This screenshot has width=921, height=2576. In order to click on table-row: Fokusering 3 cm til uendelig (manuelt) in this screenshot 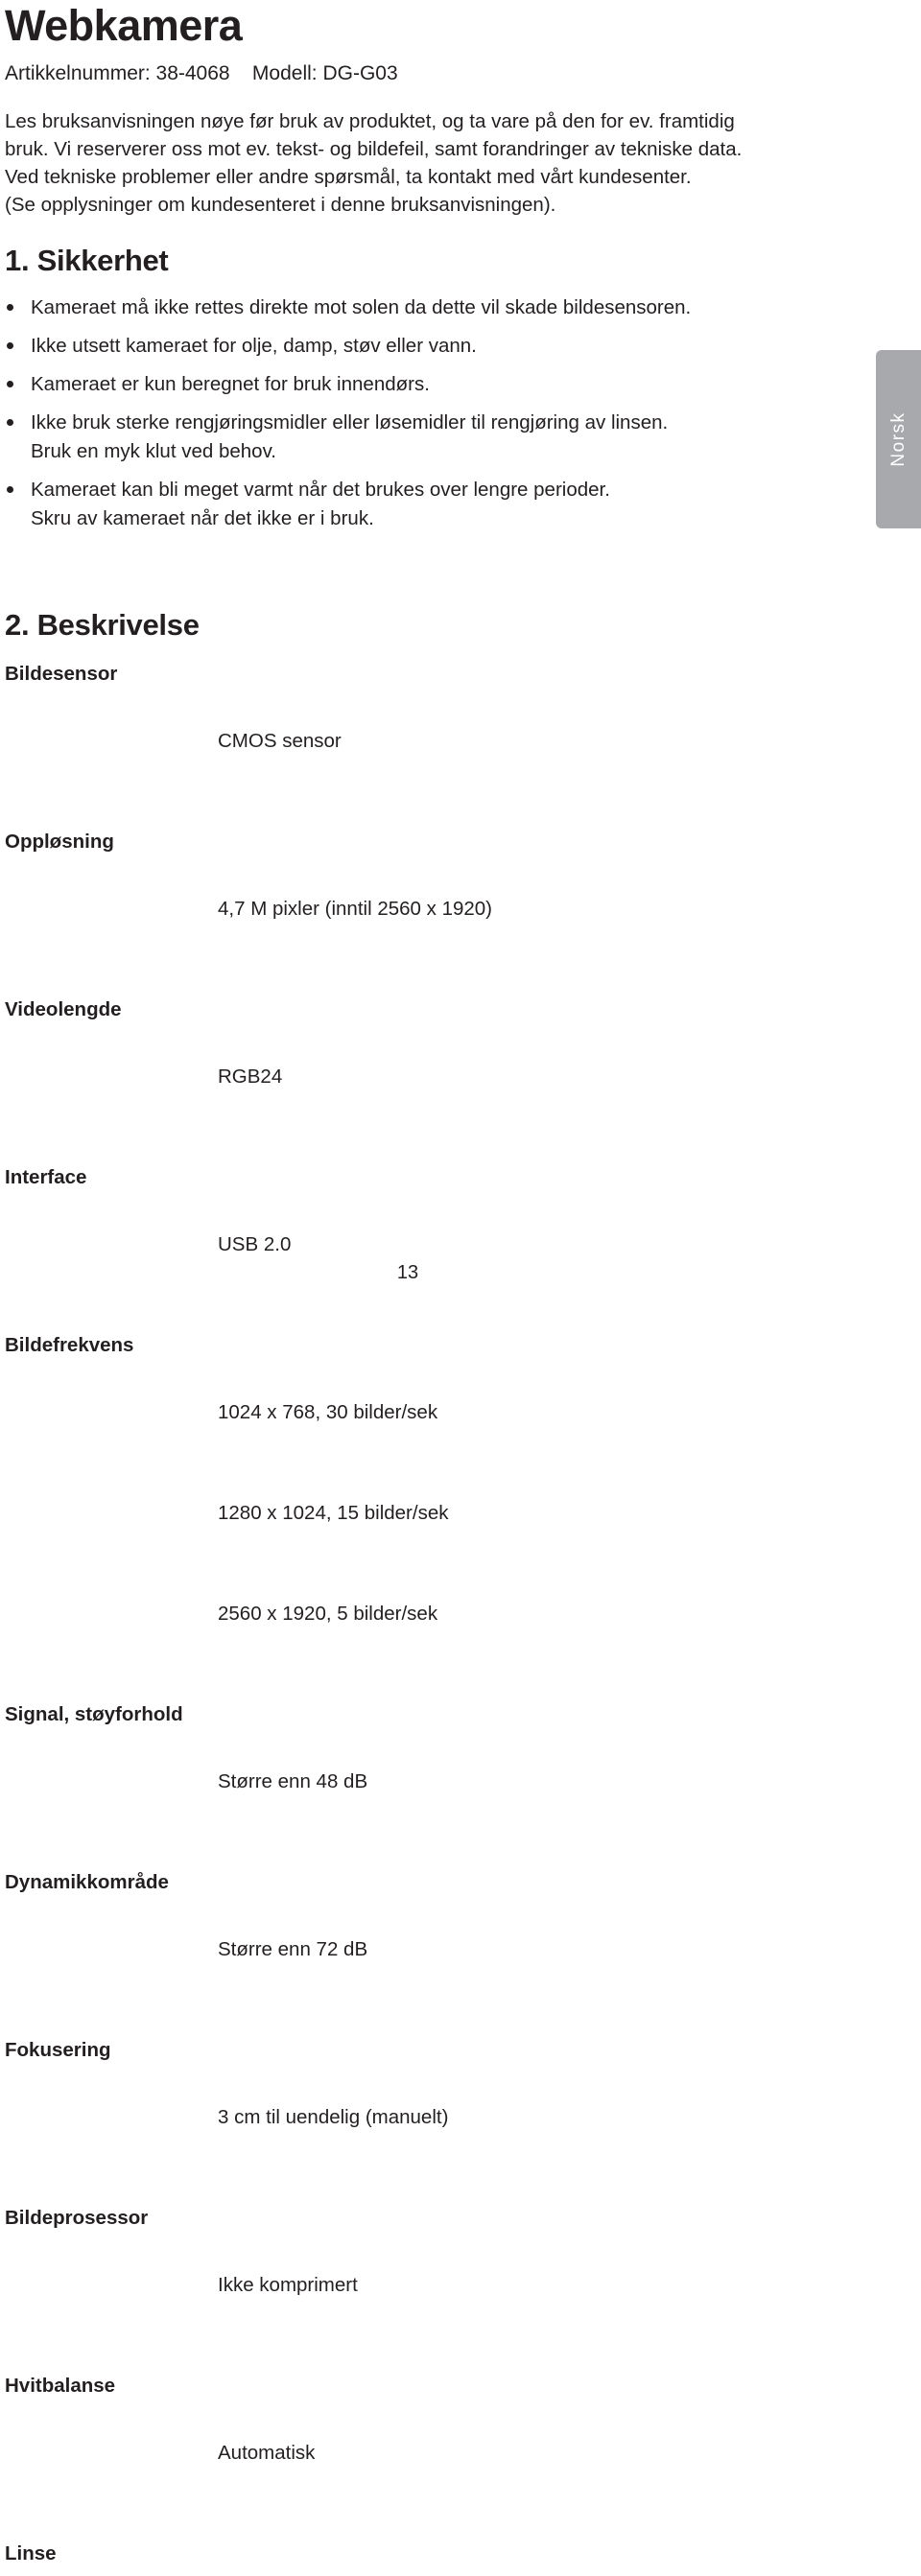, I will do `click(282, 2117)`.